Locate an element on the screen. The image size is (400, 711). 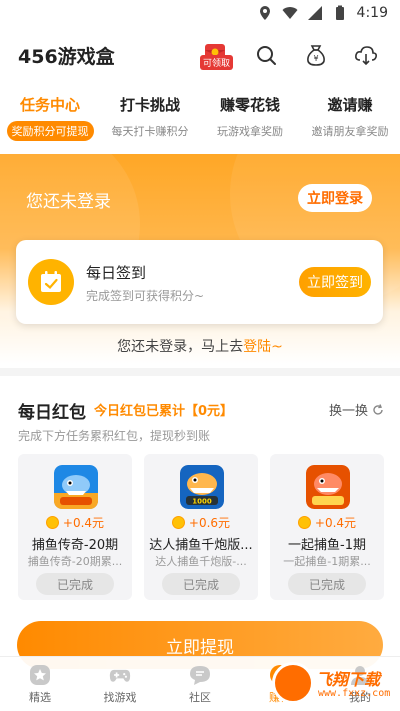
wifi-icon is located at coordinates (290, 13).